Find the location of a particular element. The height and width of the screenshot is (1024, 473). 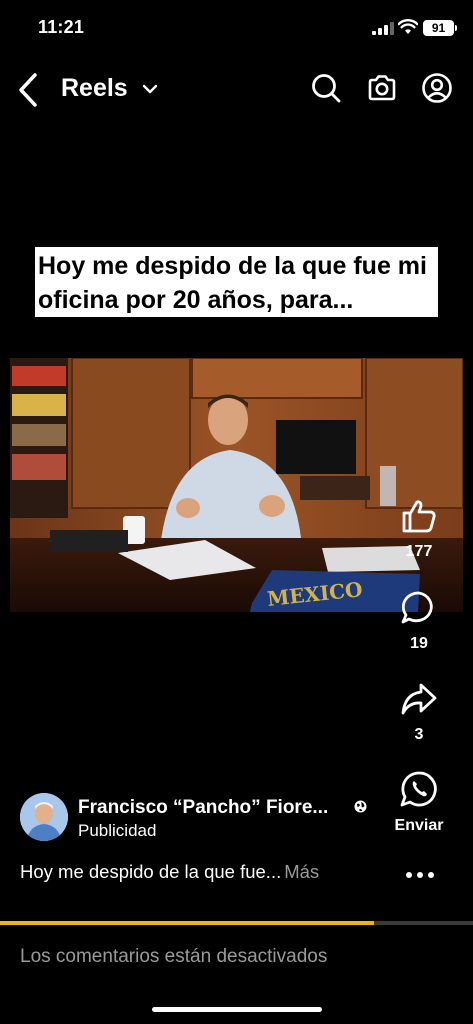

avatar-image is located at coordinates (44, 817).